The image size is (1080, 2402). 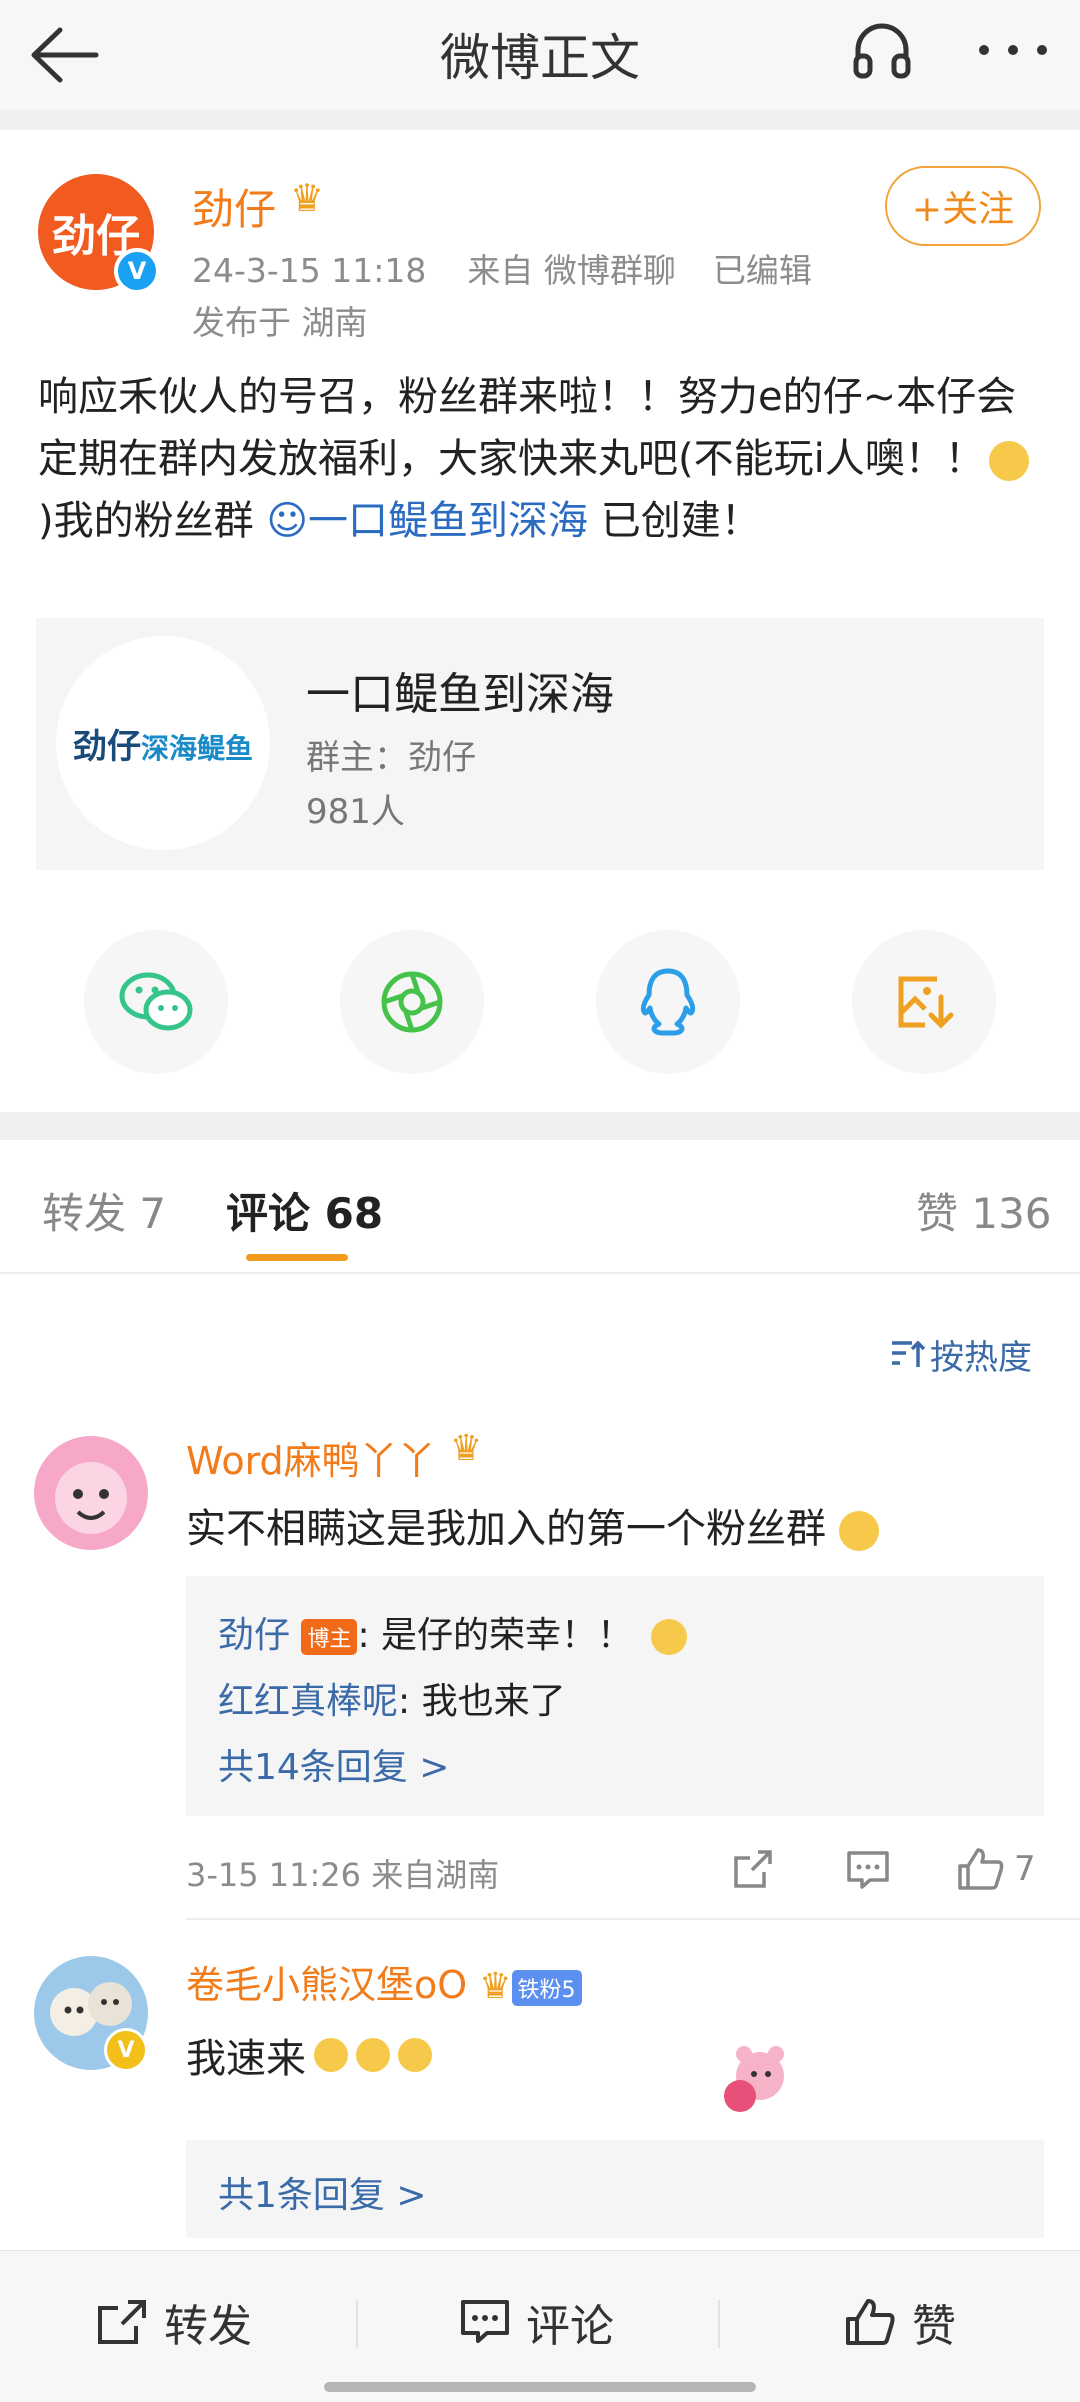 I want to click on comment-text-content: 我速来, so click(x=246, y=2059).